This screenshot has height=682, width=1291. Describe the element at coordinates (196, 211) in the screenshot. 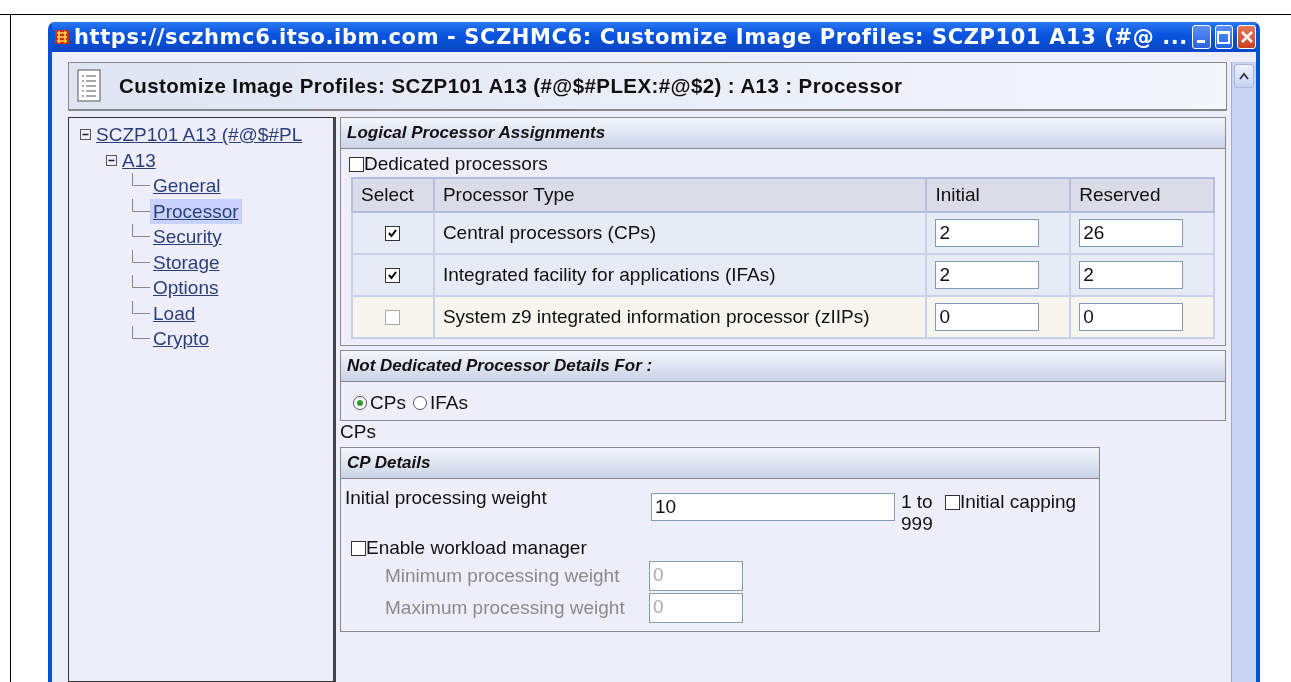

I see `tree-item: Processor` at that location.